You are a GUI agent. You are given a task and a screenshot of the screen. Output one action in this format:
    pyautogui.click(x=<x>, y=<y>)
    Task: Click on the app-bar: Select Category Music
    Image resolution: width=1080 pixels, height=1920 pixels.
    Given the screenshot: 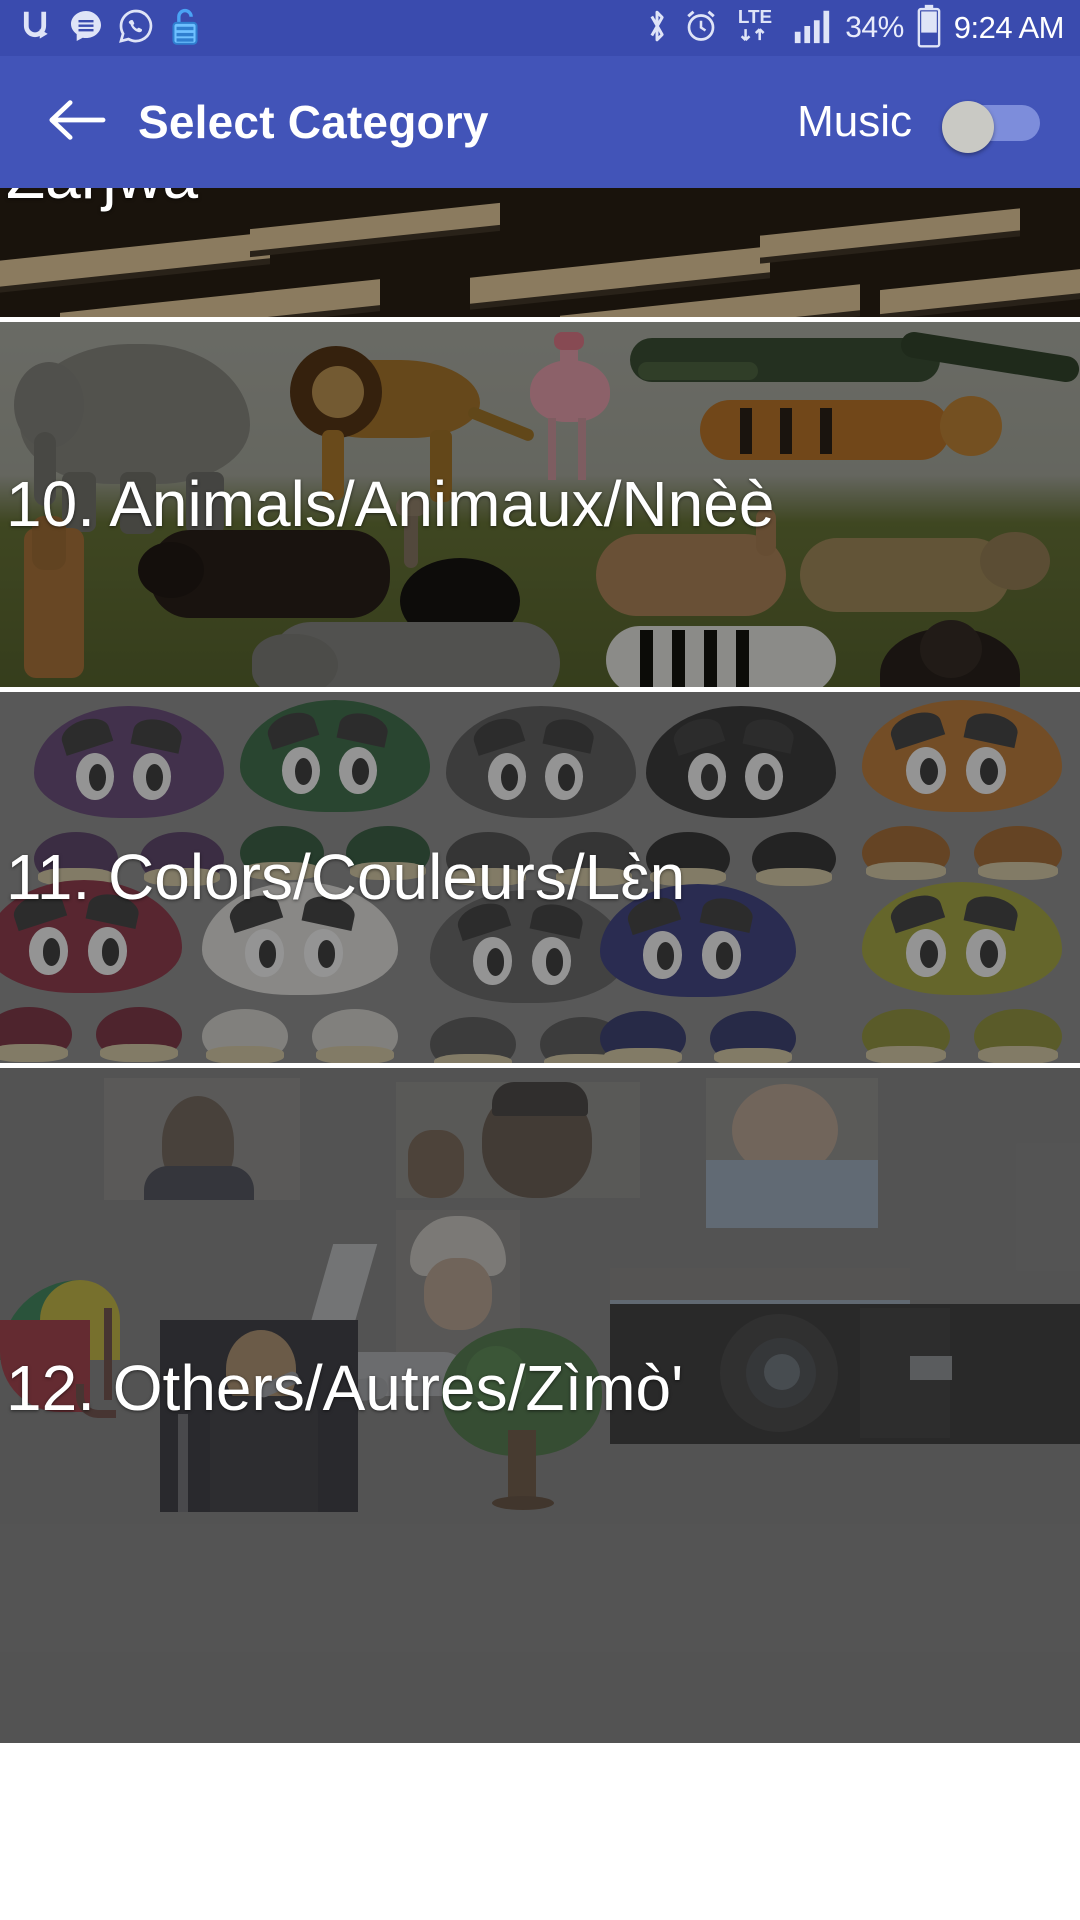 What is the action you would take?
    pyautogui.click(x=540, y=122)
    